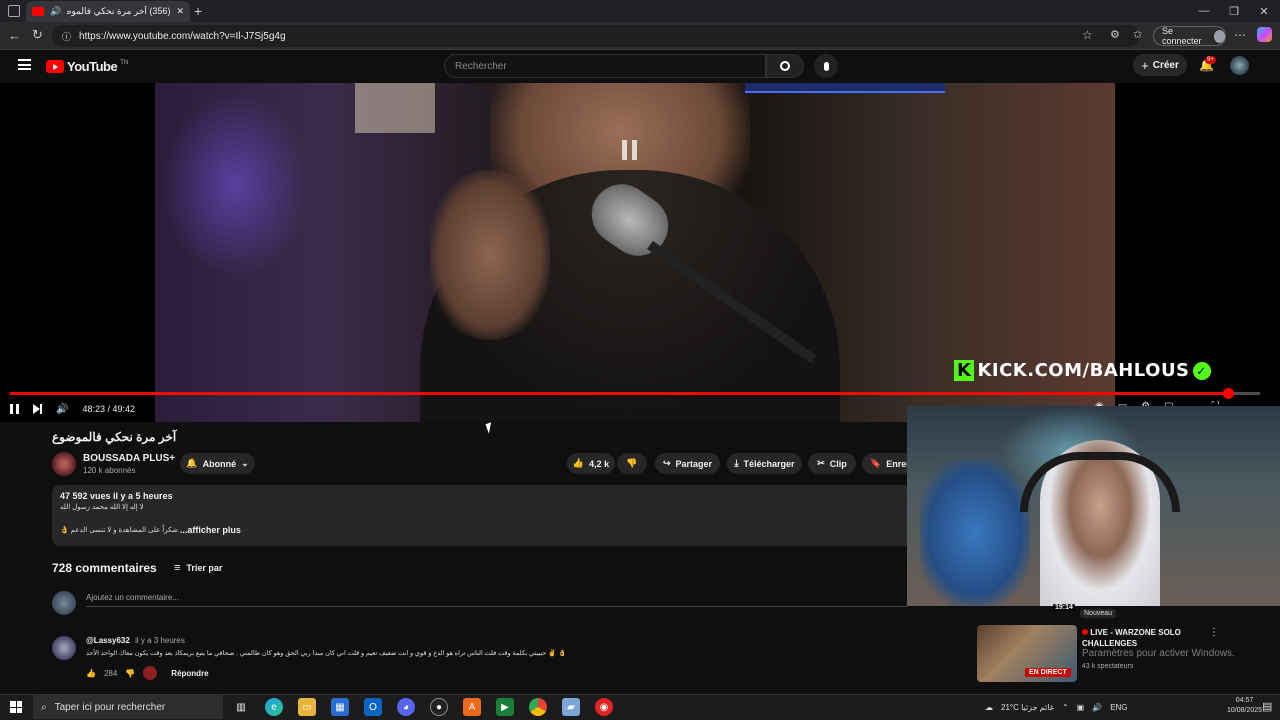 Image resolution: width=1280 pixels, height=720 pixels. What do you see at coordinates (1244, 706) in the screenshot?
I see `taskbar-clock: 04:57 10/08/2025` at bounding box center [1244, 706].